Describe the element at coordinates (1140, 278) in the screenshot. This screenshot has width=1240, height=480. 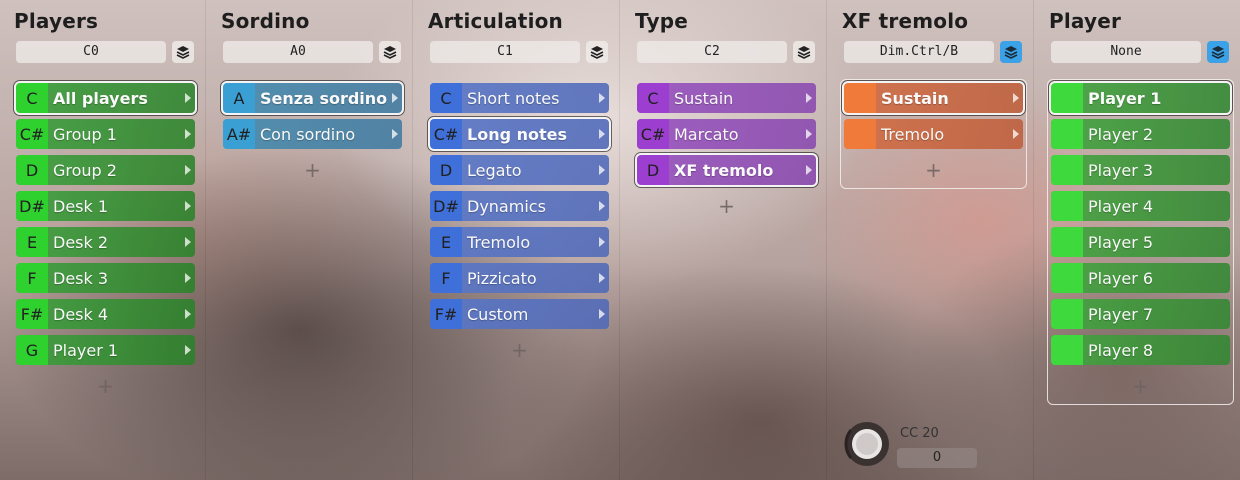
I see `list-item: Player 6` at that location.